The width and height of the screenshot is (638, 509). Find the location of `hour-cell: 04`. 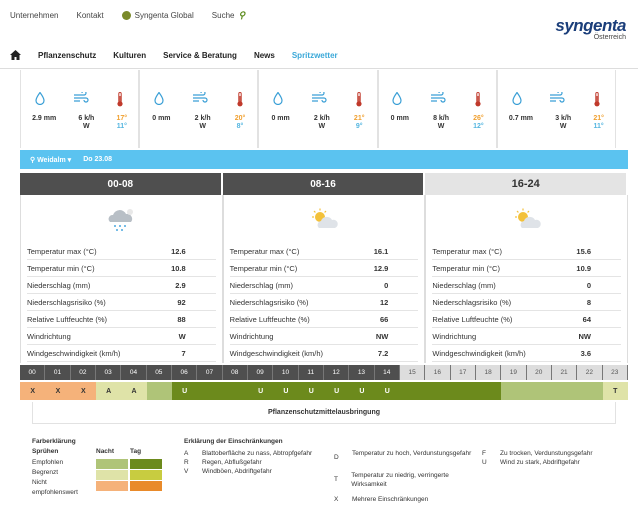

hour-cell: 04 is located at coordinates (134, 372).